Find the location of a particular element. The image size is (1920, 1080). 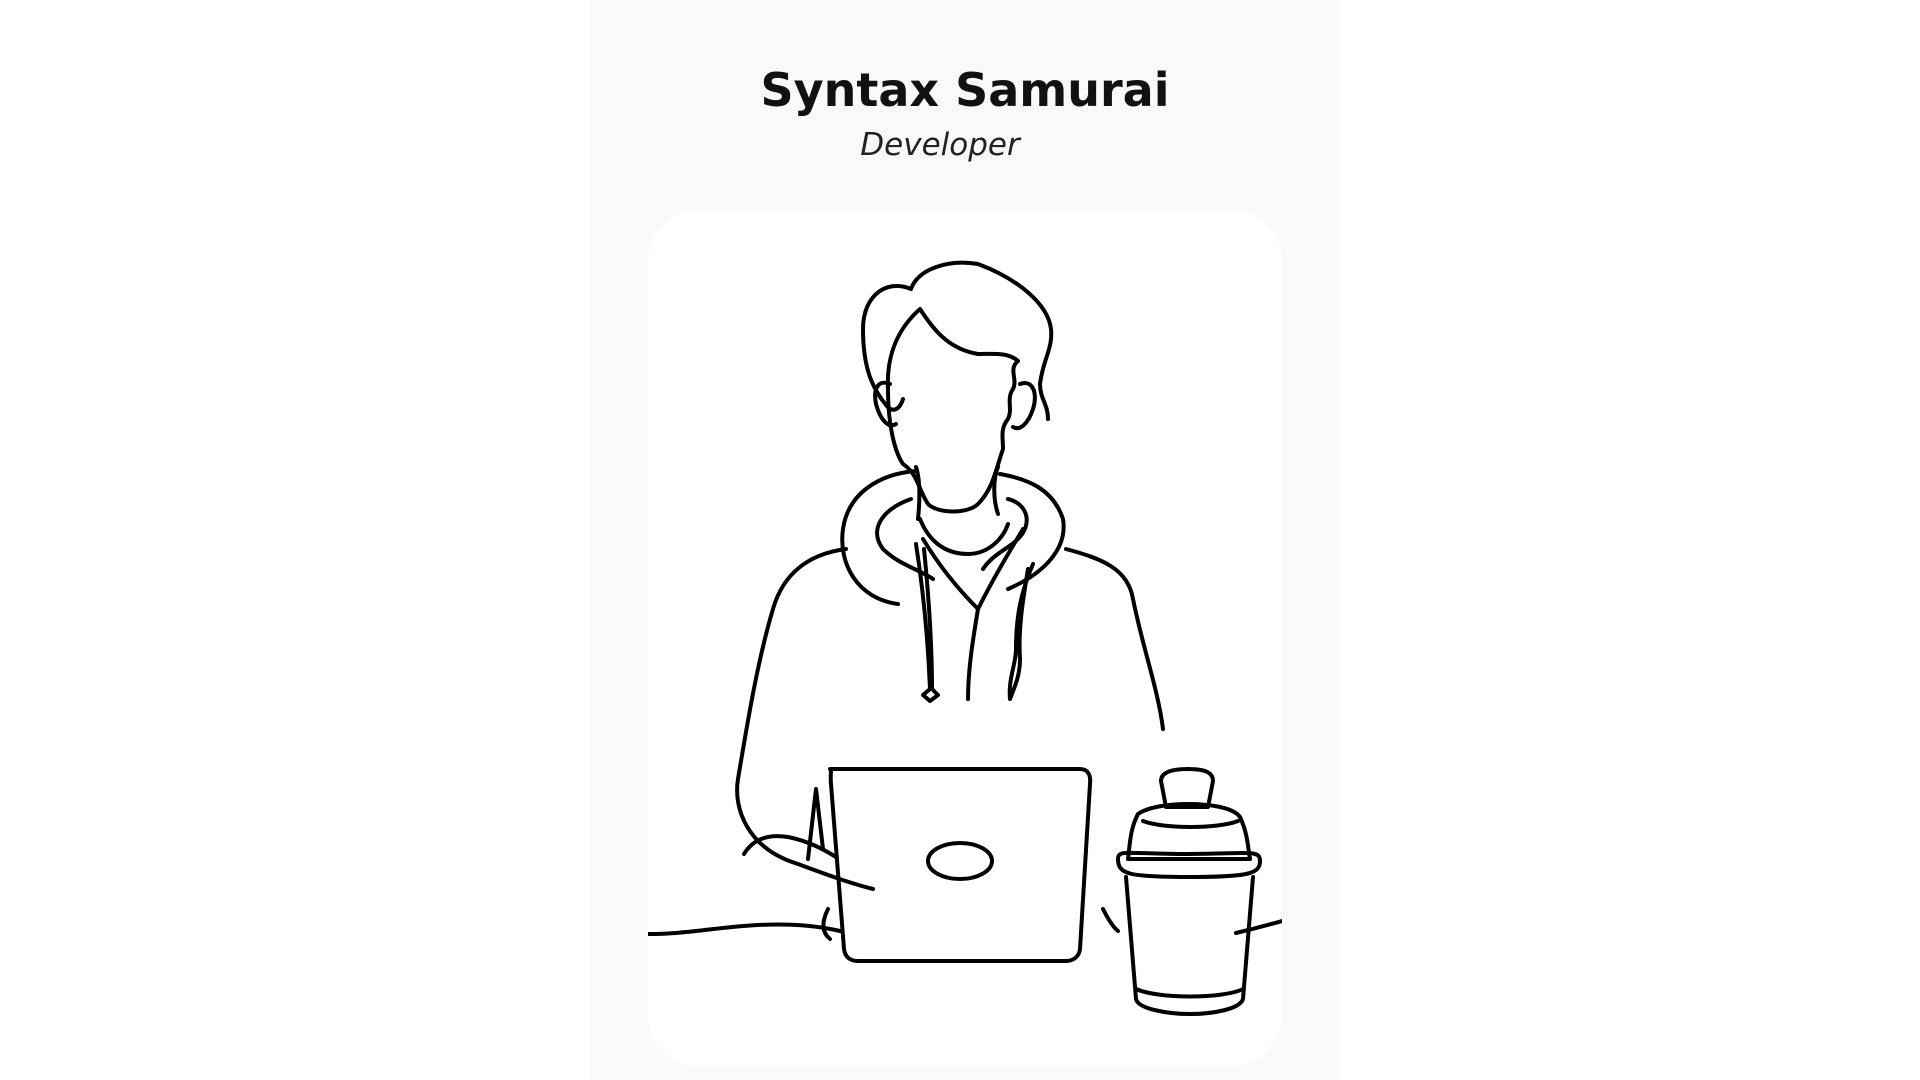

hair-top is located at coordinates (981, 340).